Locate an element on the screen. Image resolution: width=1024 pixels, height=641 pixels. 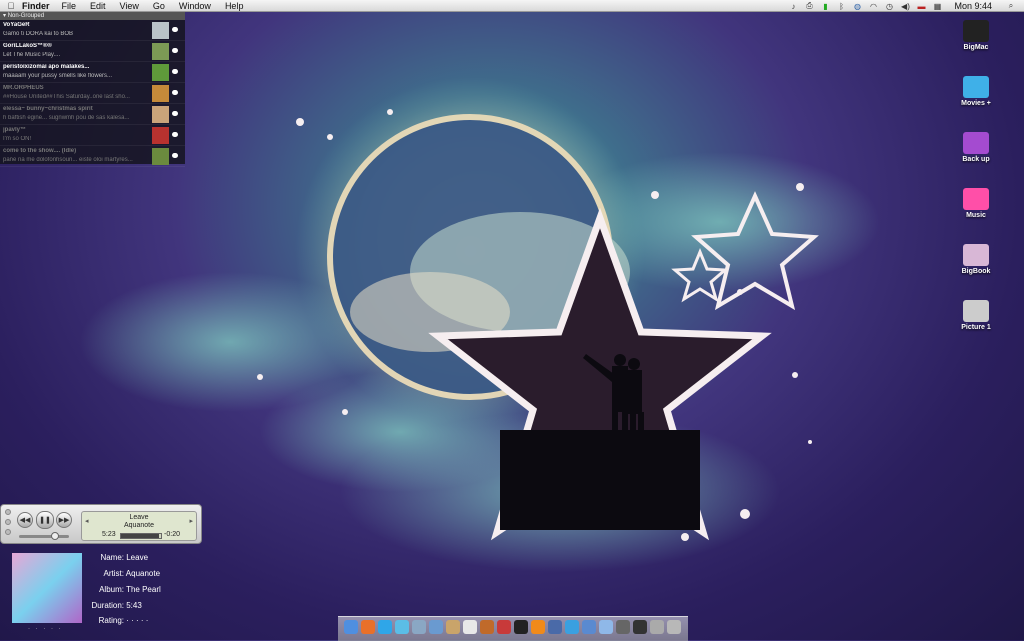
battery-icon: ▮ is located at coordinates (825, 6).